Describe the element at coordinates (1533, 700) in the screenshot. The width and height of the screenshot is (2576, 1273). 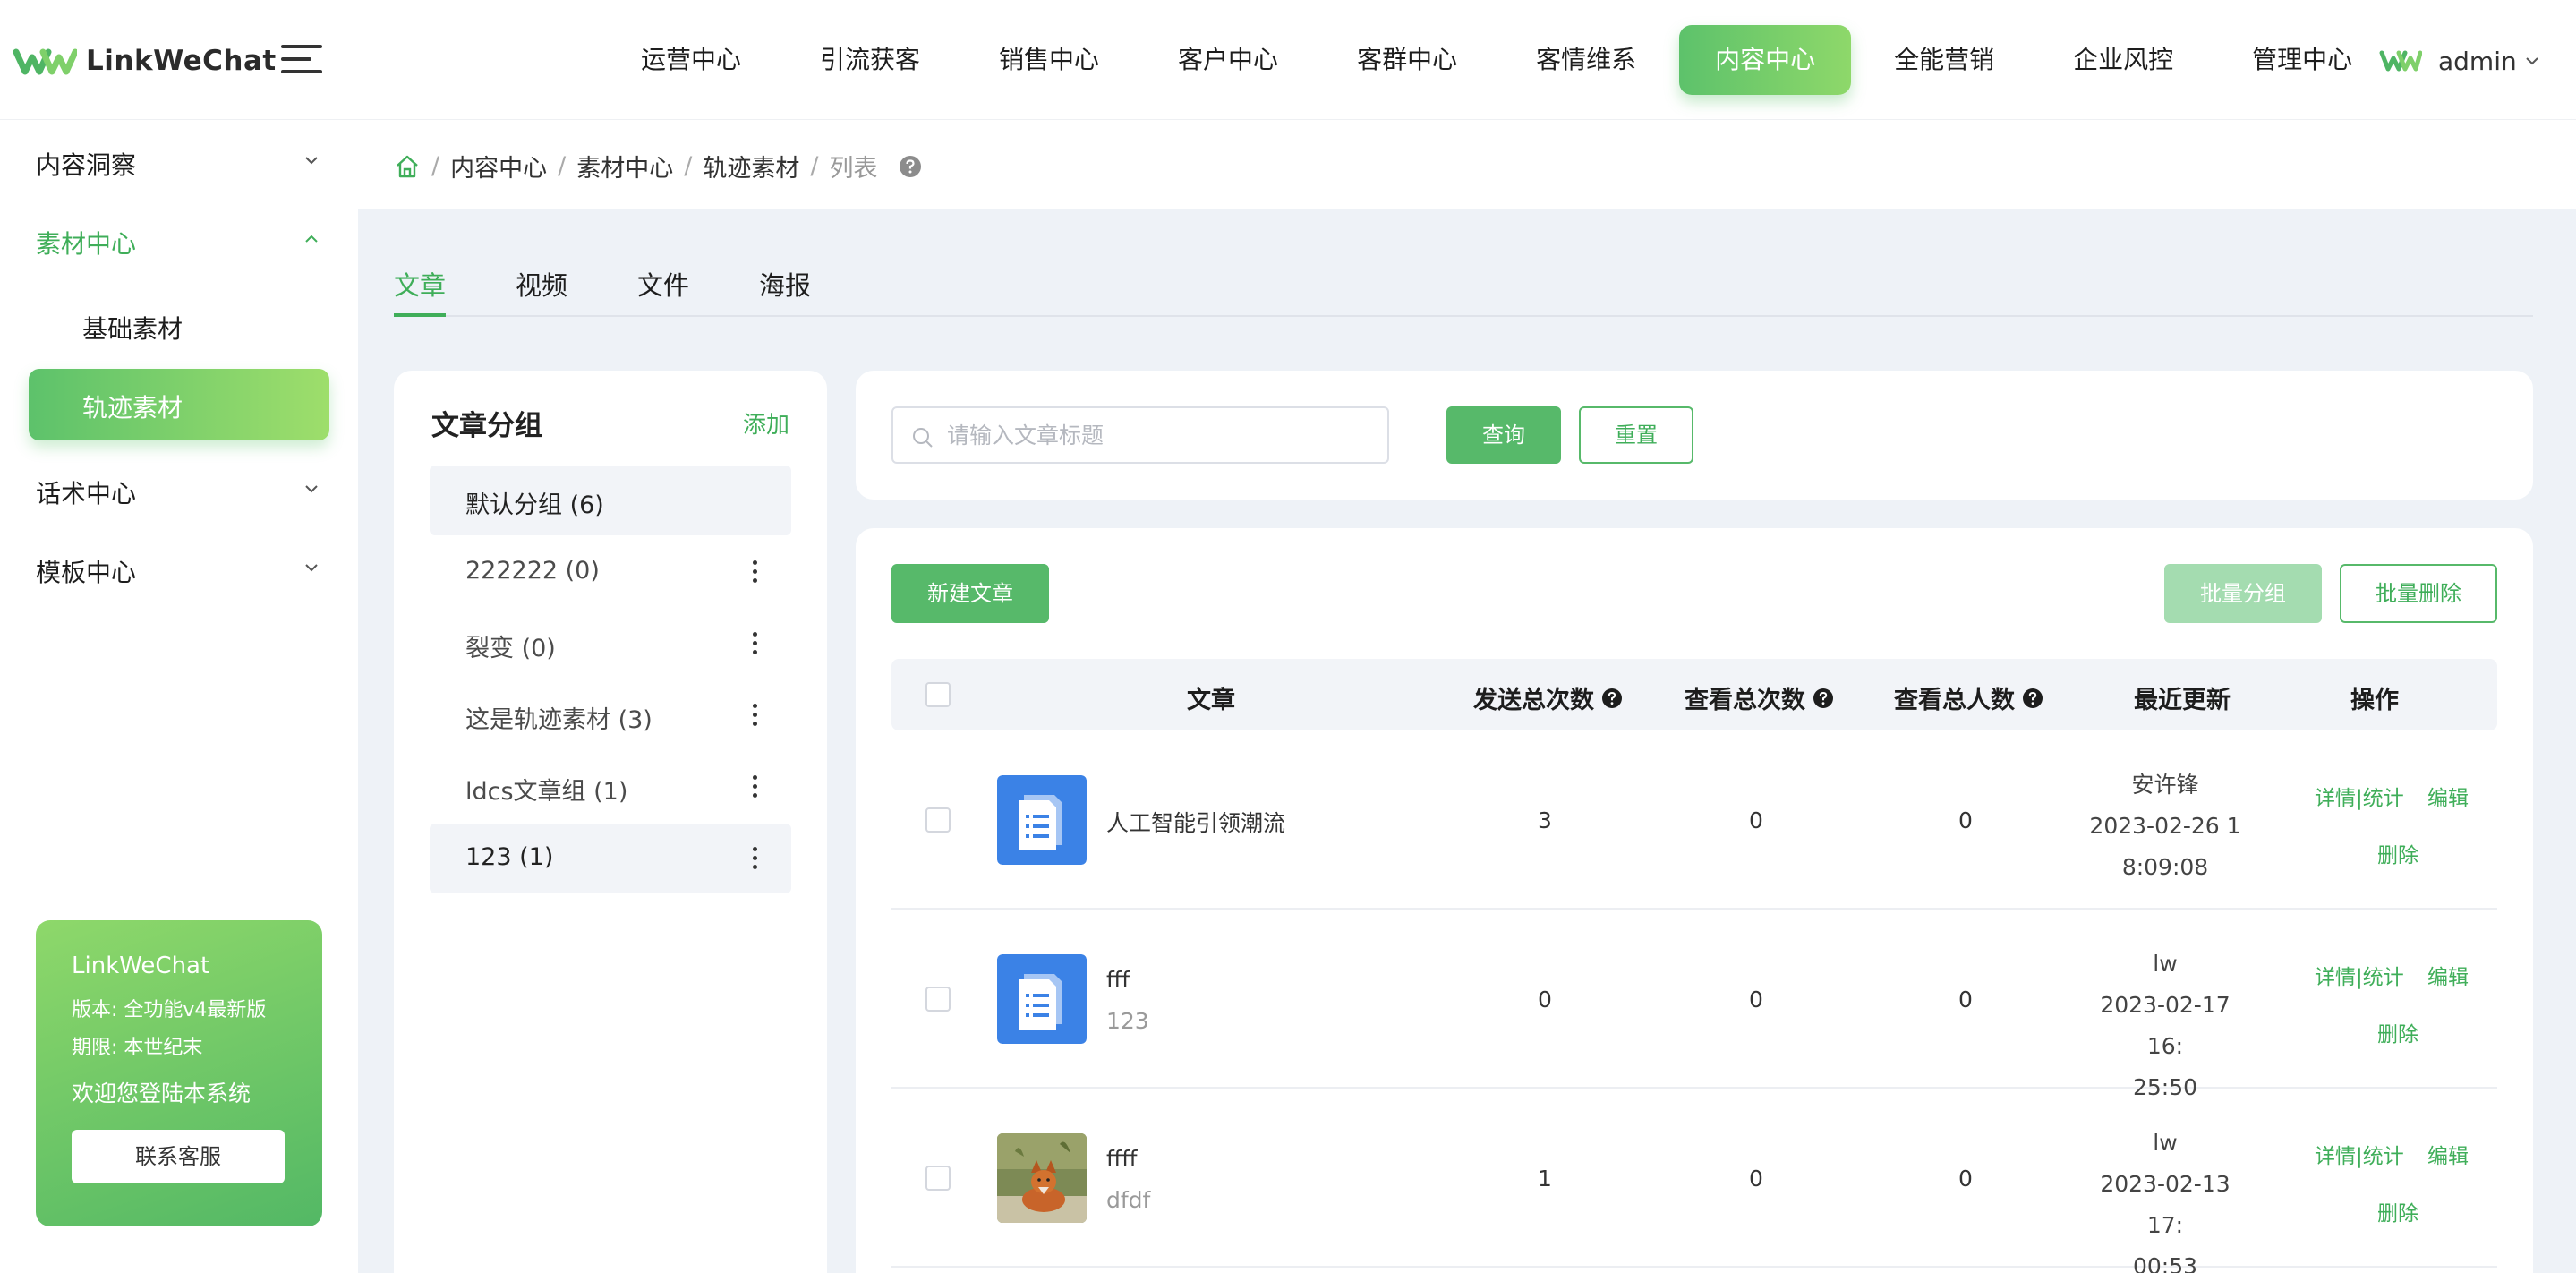
I see `column-label: 发送总次数` at that location.